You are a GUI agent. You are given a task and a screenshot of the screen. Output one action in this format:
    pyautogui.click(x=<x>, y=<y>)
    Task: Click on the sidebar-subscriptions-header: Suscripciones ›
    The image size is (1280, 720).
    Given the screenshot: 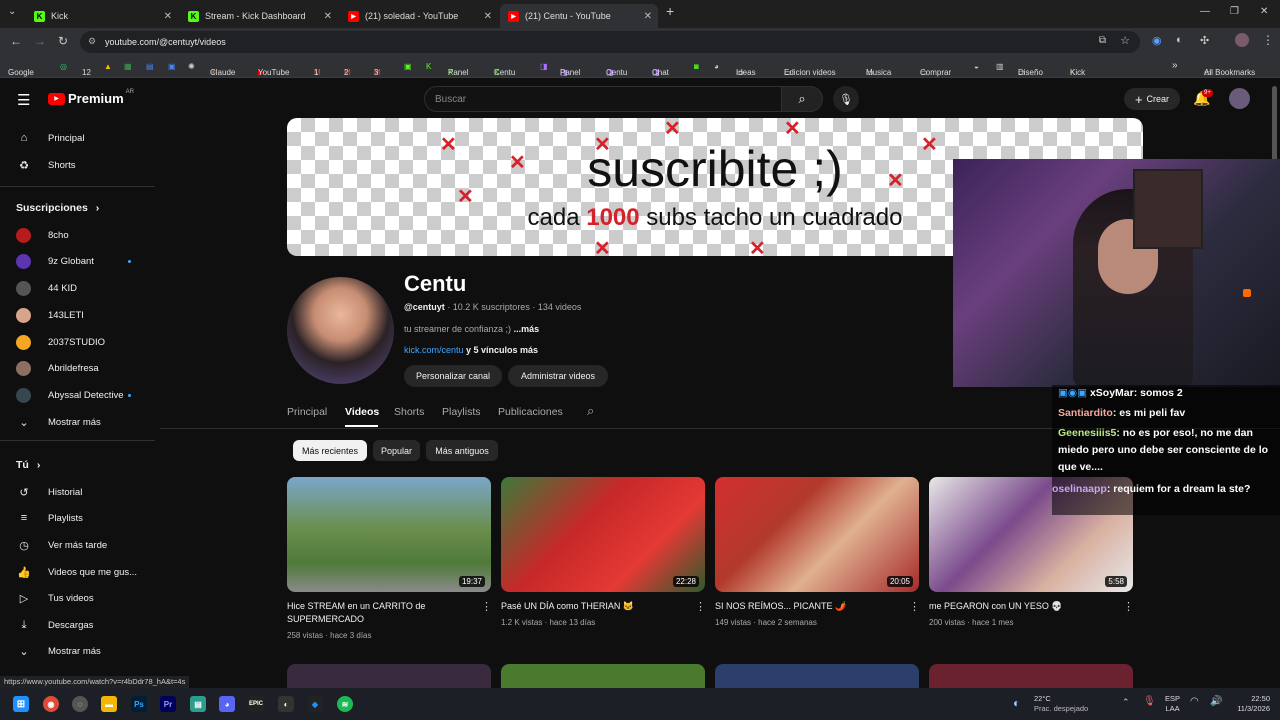 What is the action you would take?
    pyautogui.click(x=57, y=208)
    